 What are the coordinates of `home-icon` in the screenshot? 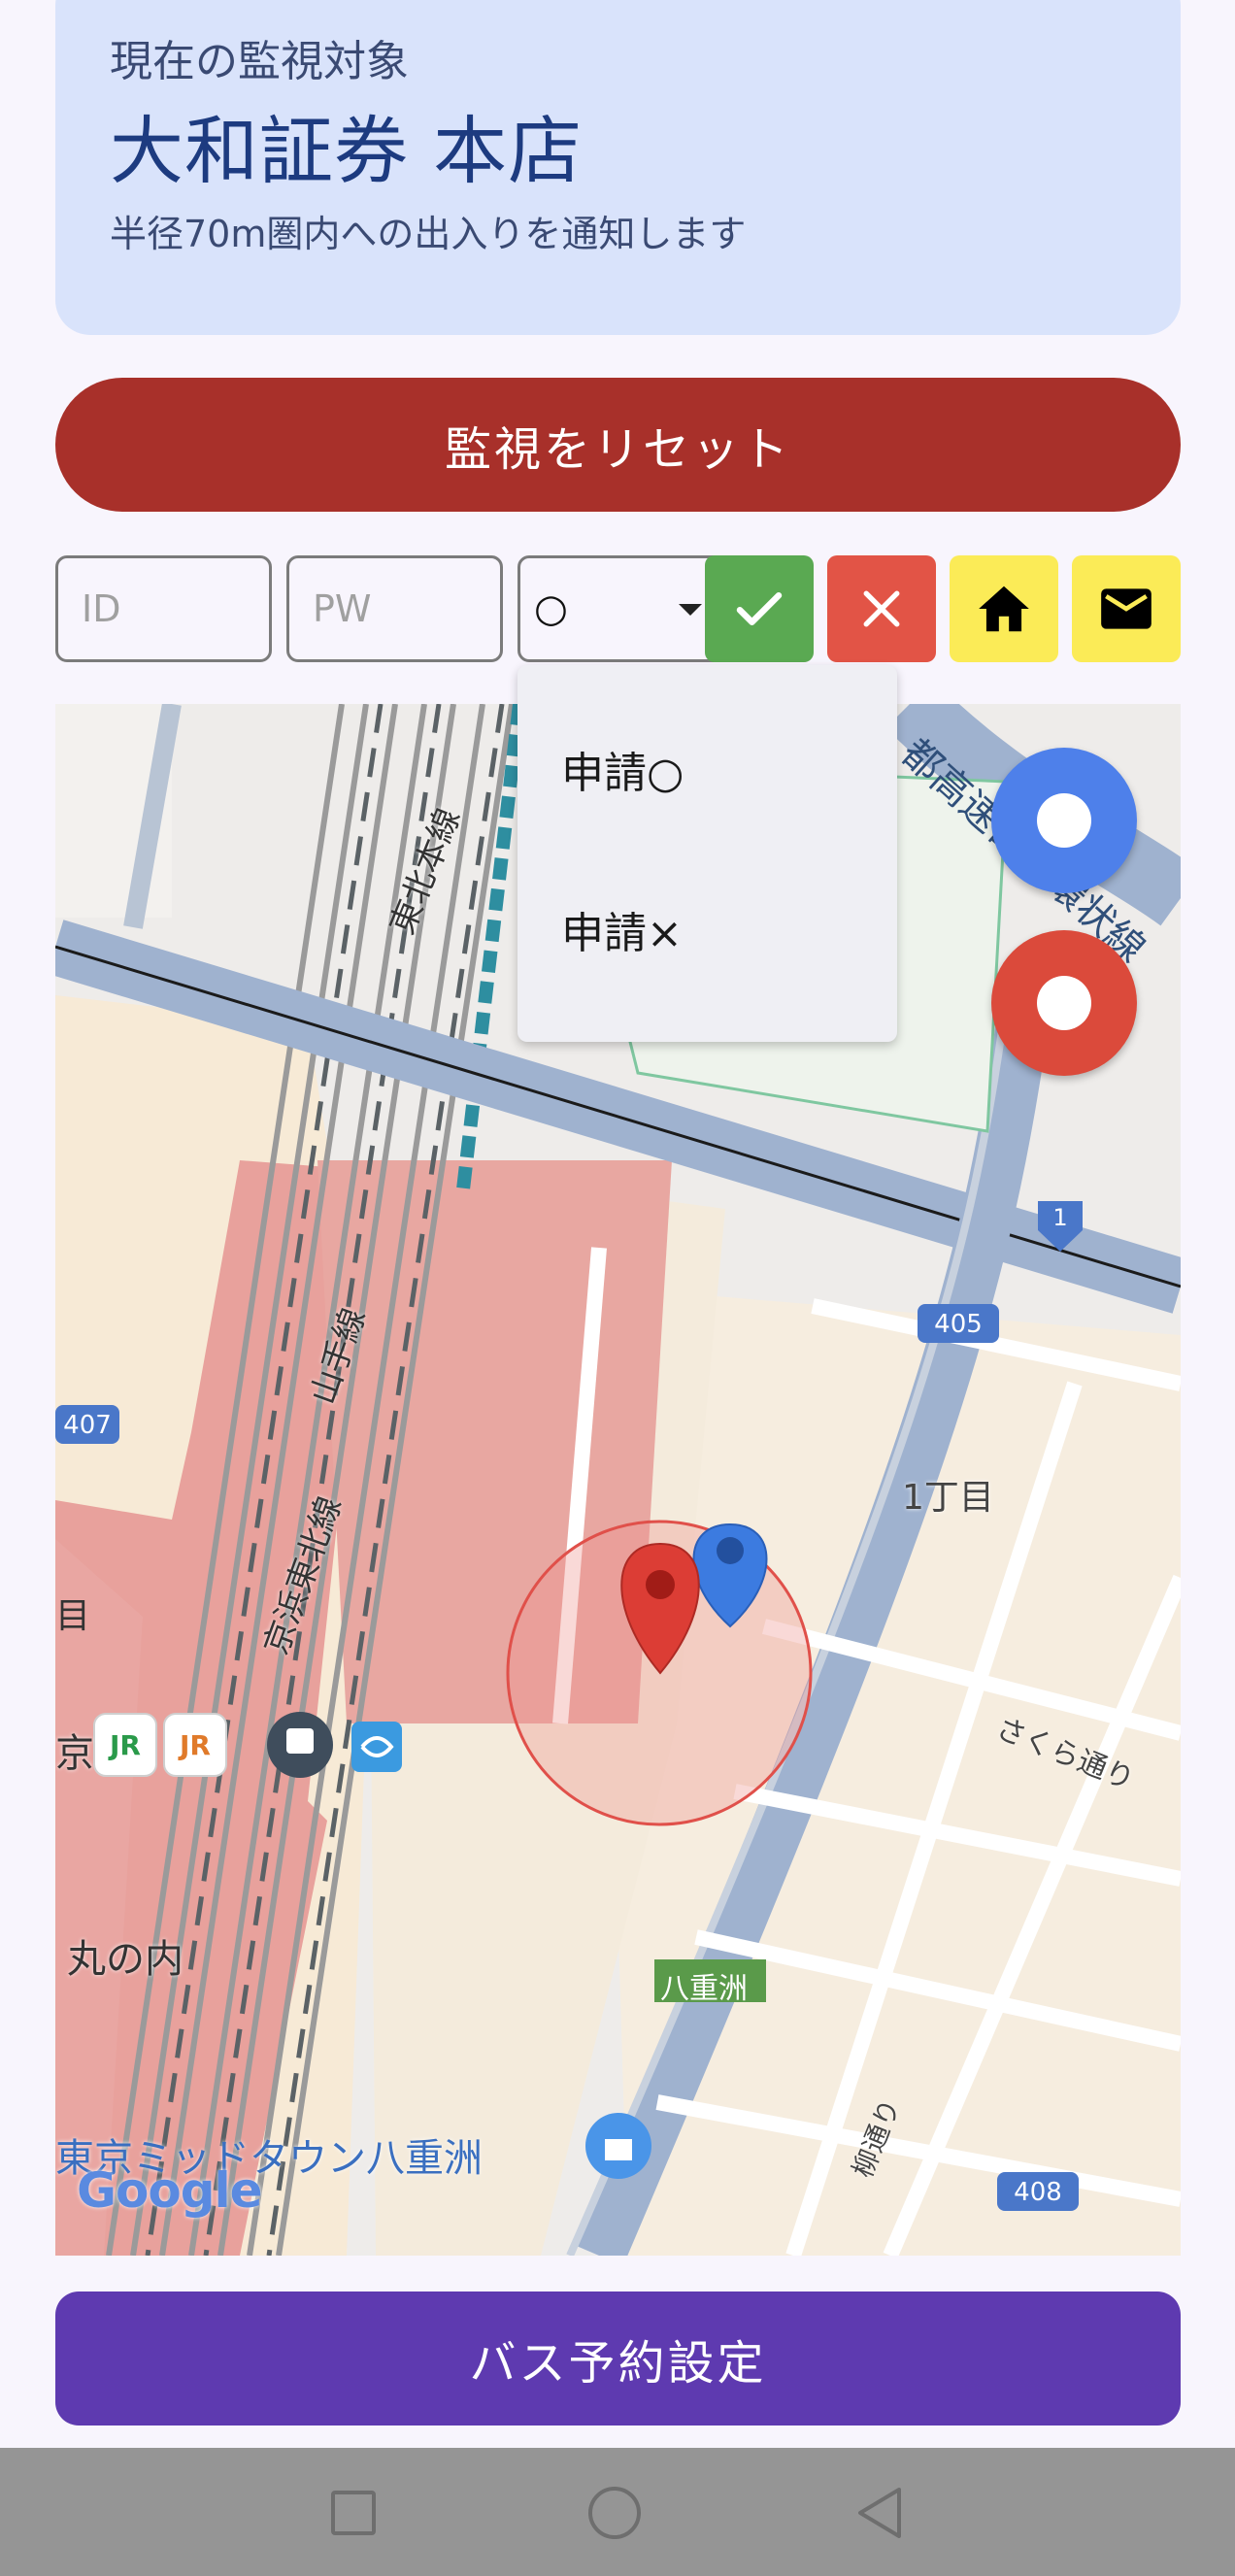 It's located at (1004, 609).